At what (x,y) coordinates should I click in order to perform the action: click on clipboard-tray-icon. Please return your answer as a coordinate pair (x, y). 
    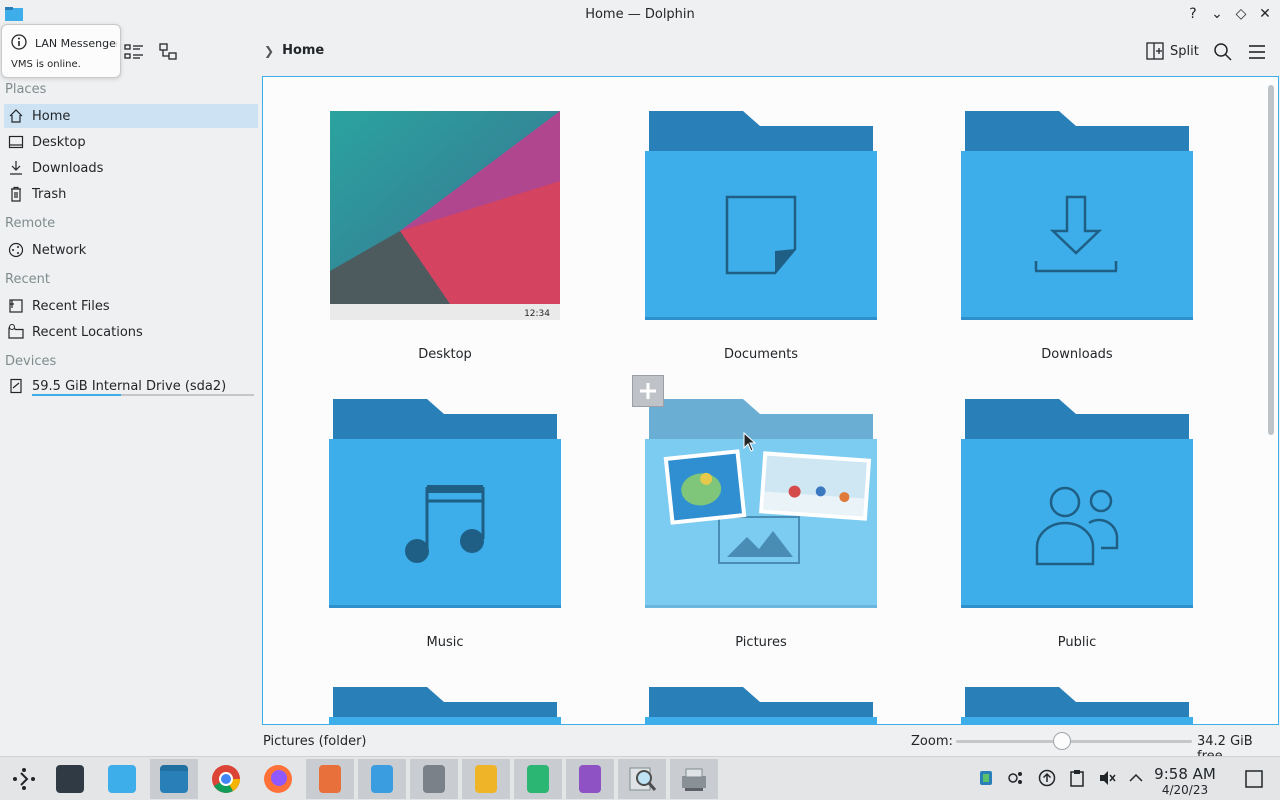
    Looking at the image, I should click on (1077, 778).